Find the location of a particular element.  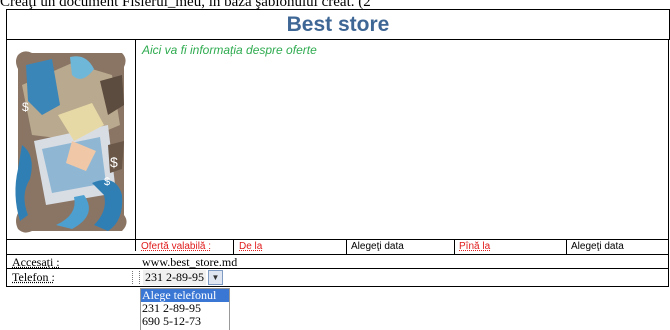

phone-dropdown: 231 2-89-95 ▼ is located at coordinates (180, 277).